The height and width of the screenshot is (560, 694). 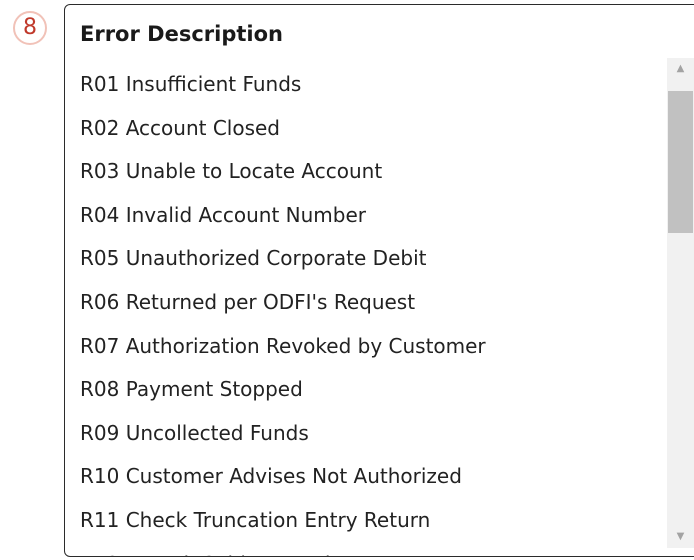 What do you see at coordinates (680, 303) in the screenshot?
I see `vertical-scrollbar: ▲ ▼` at bounding box center [680, 303].